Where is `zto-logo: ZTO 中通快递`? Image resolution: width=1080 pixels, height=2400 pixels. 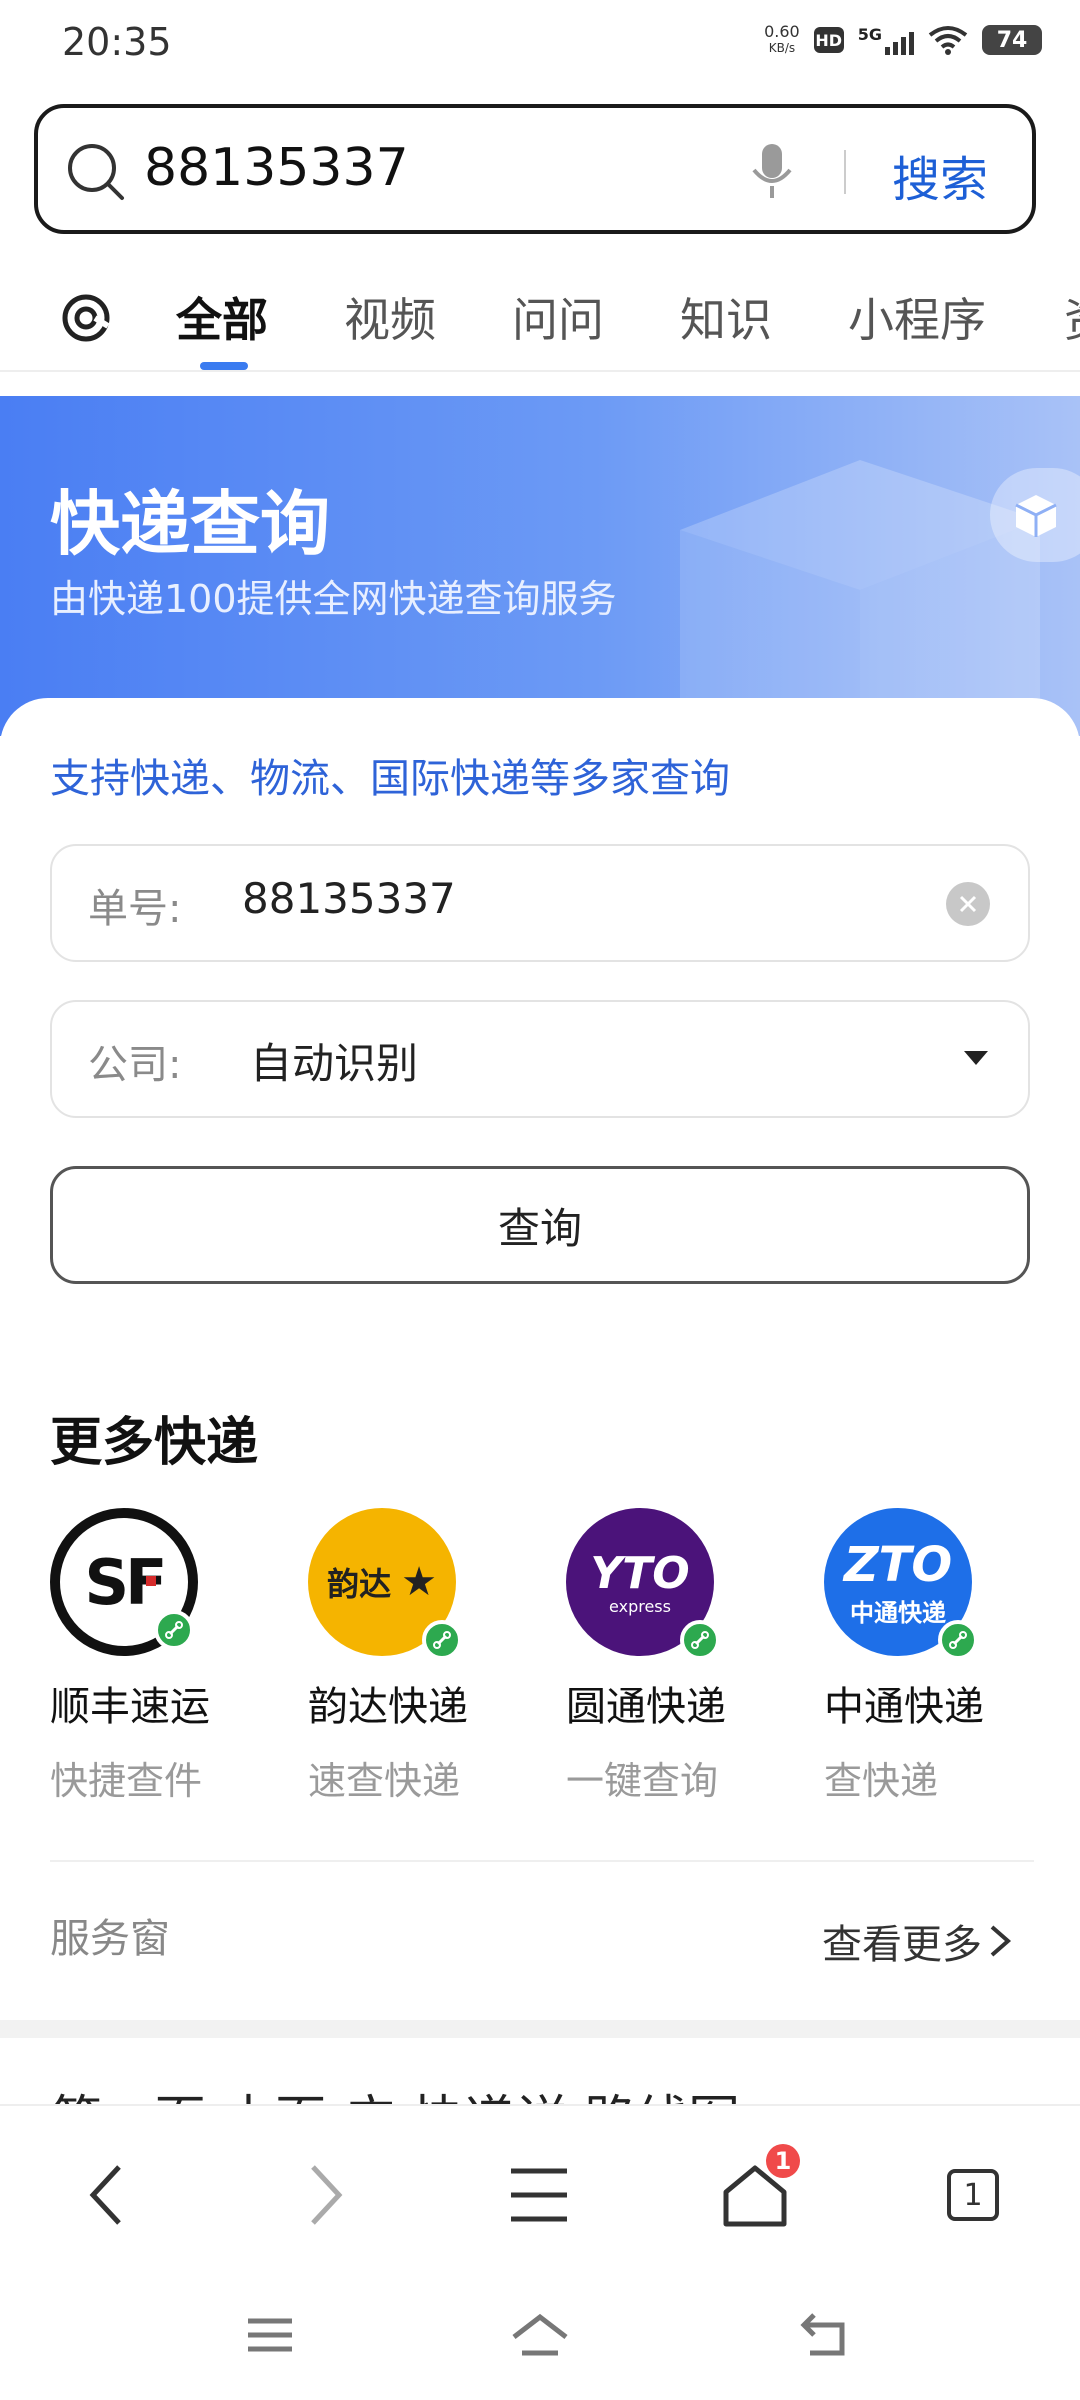 zto-logo: ZTO 中通快递 is located at coordinates (901, 1584).